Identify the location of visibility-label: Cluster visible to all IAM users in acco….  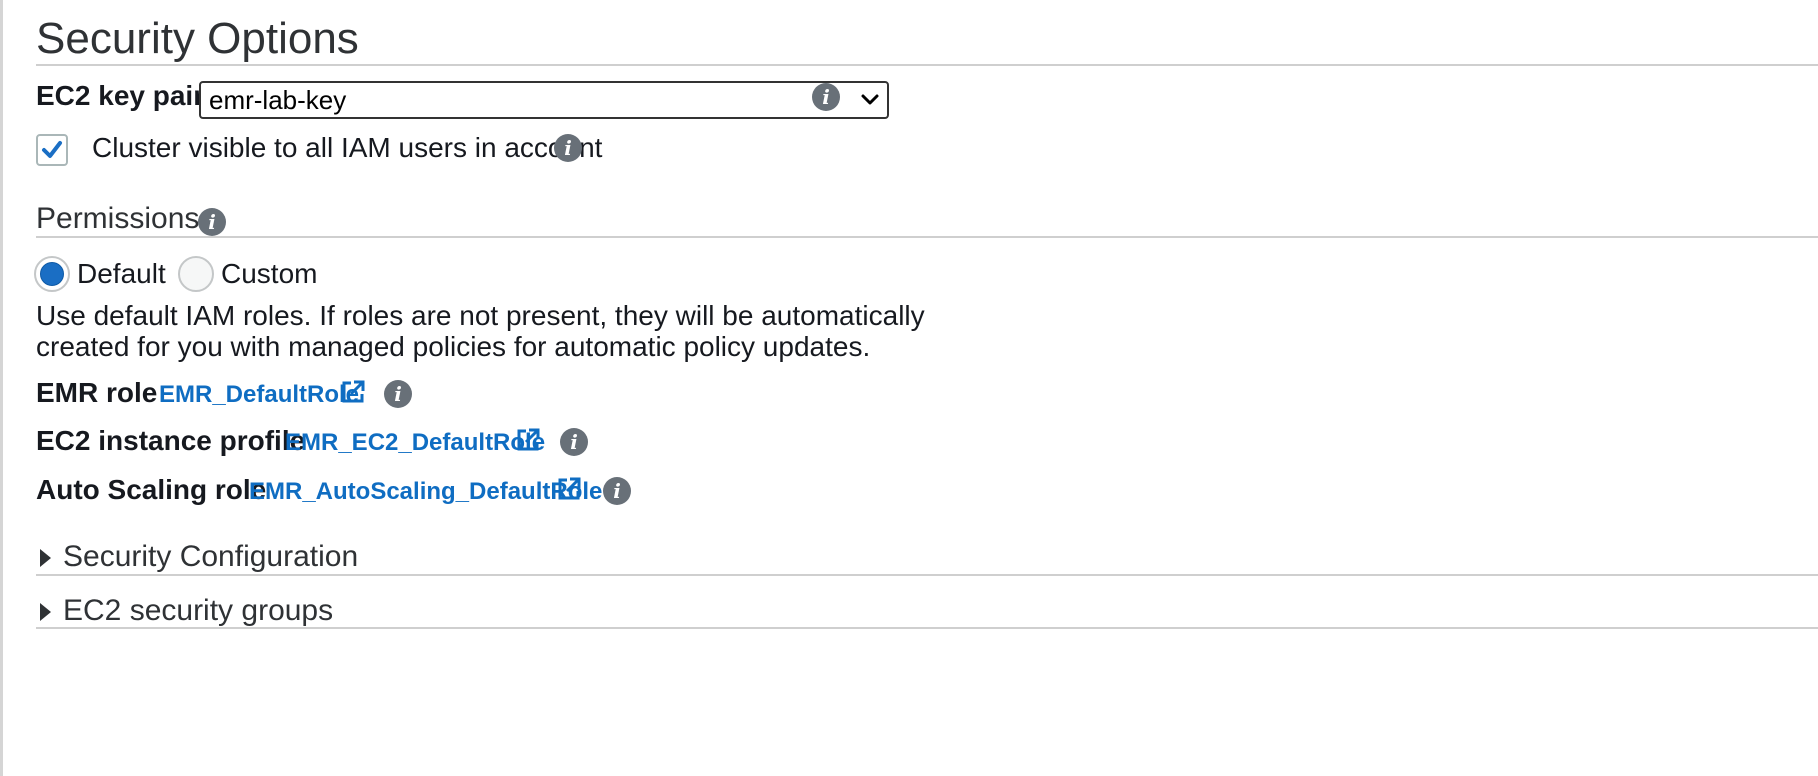
(347, 147).